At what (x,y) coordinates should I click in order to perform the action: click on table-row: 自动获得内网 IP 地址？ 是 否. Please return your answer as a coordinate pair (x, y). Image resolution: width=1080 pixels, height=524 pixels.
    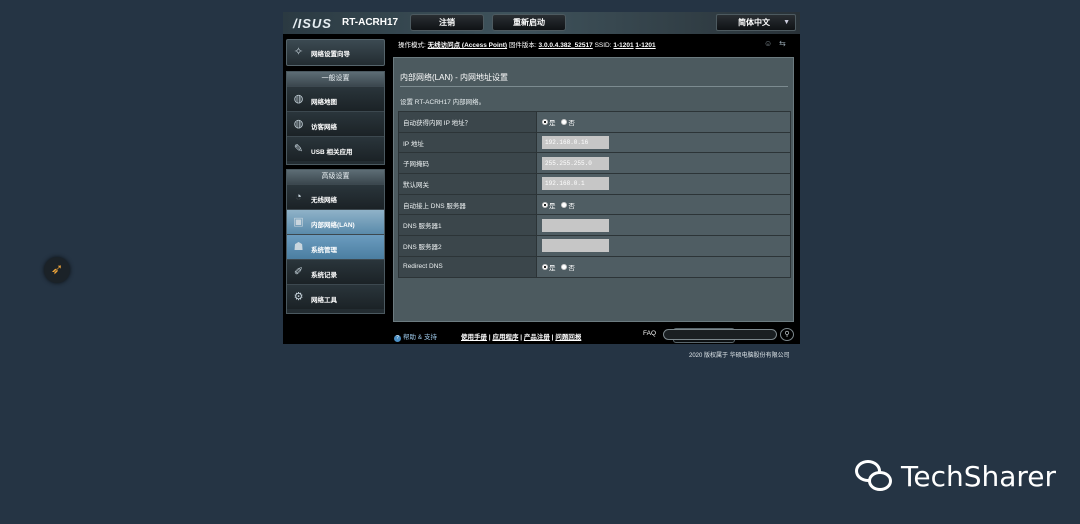
    Looking at the image, I should click on (594, 122).